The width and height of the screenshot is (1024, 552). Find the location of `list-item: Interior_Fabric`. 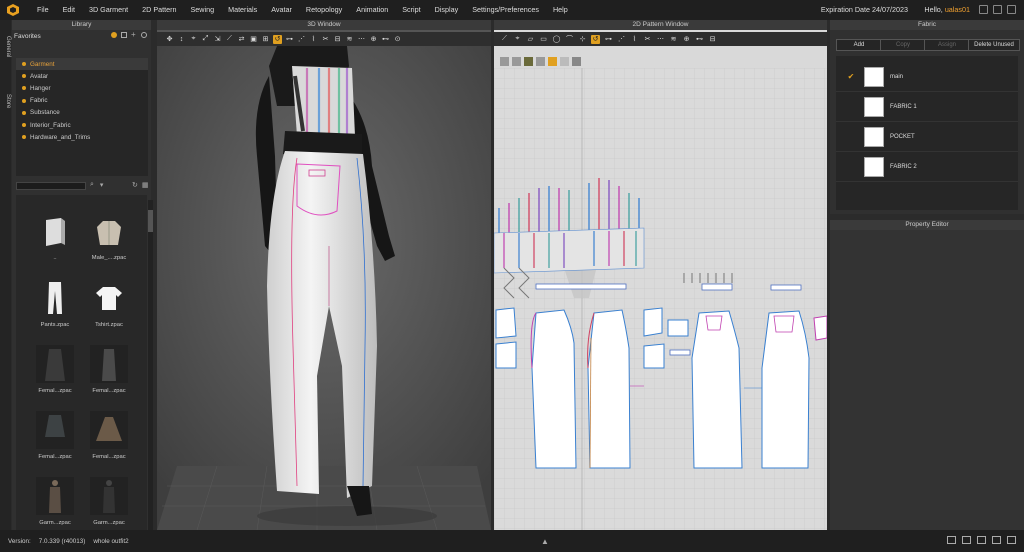

list-item: Interior_Fabric is located at coordinates (82, 125).